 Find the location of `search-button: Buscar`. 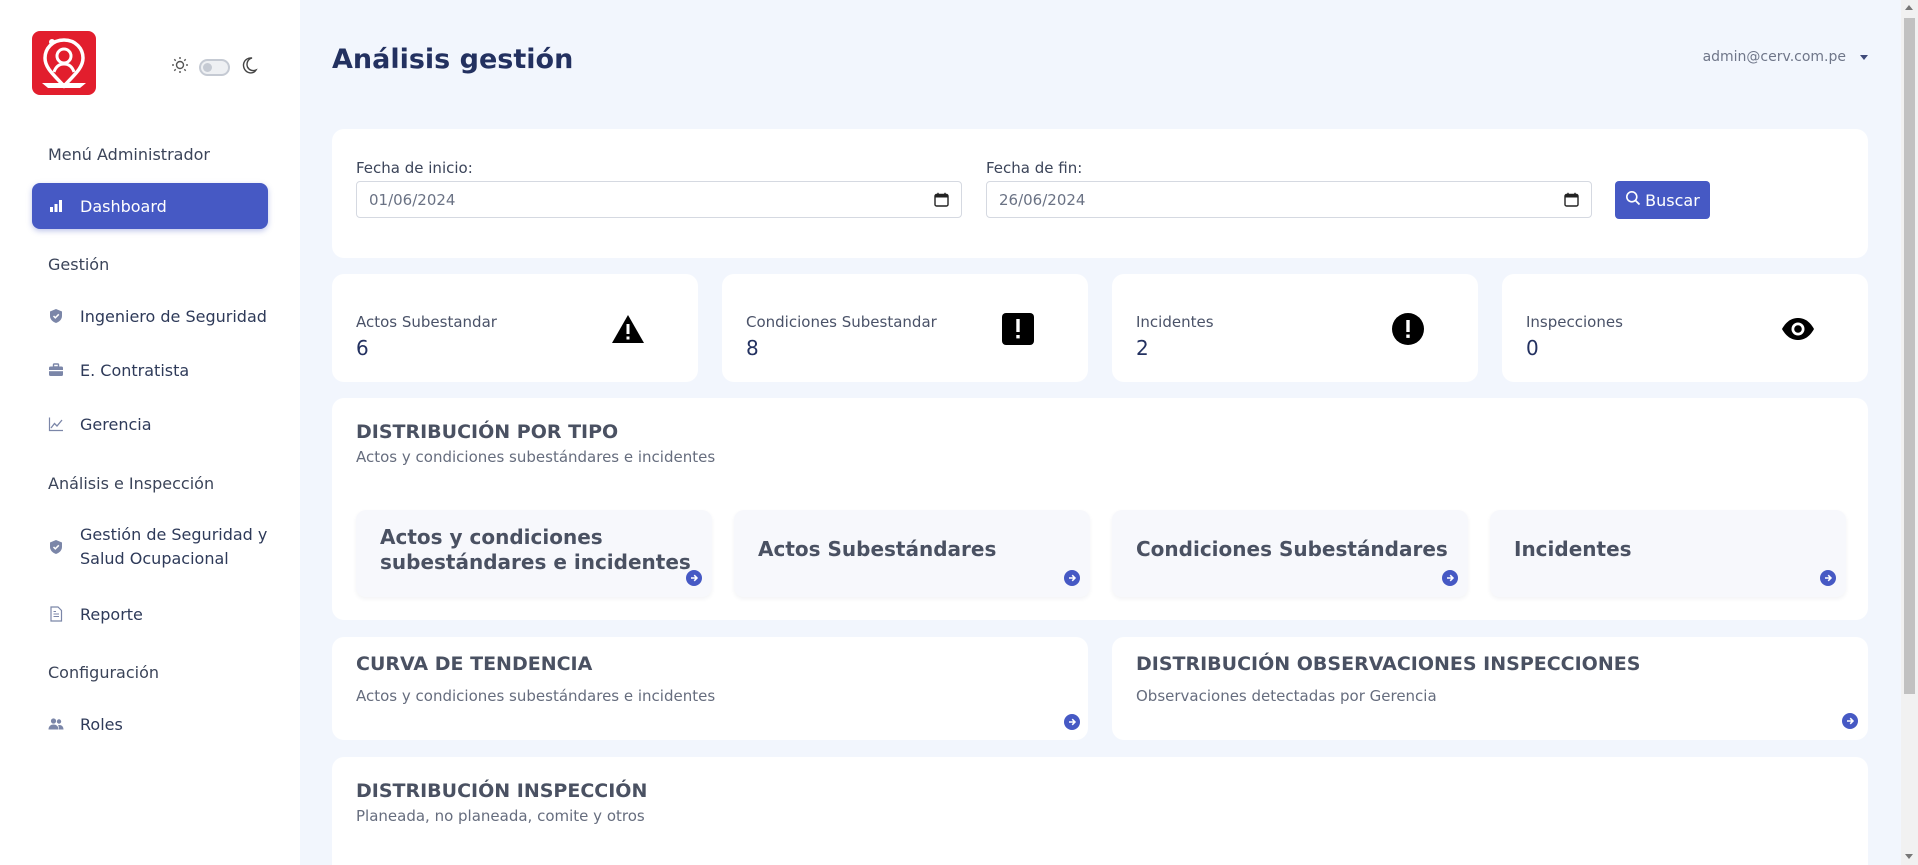

search-button: Buscar is located at coordinates (1662, 200).